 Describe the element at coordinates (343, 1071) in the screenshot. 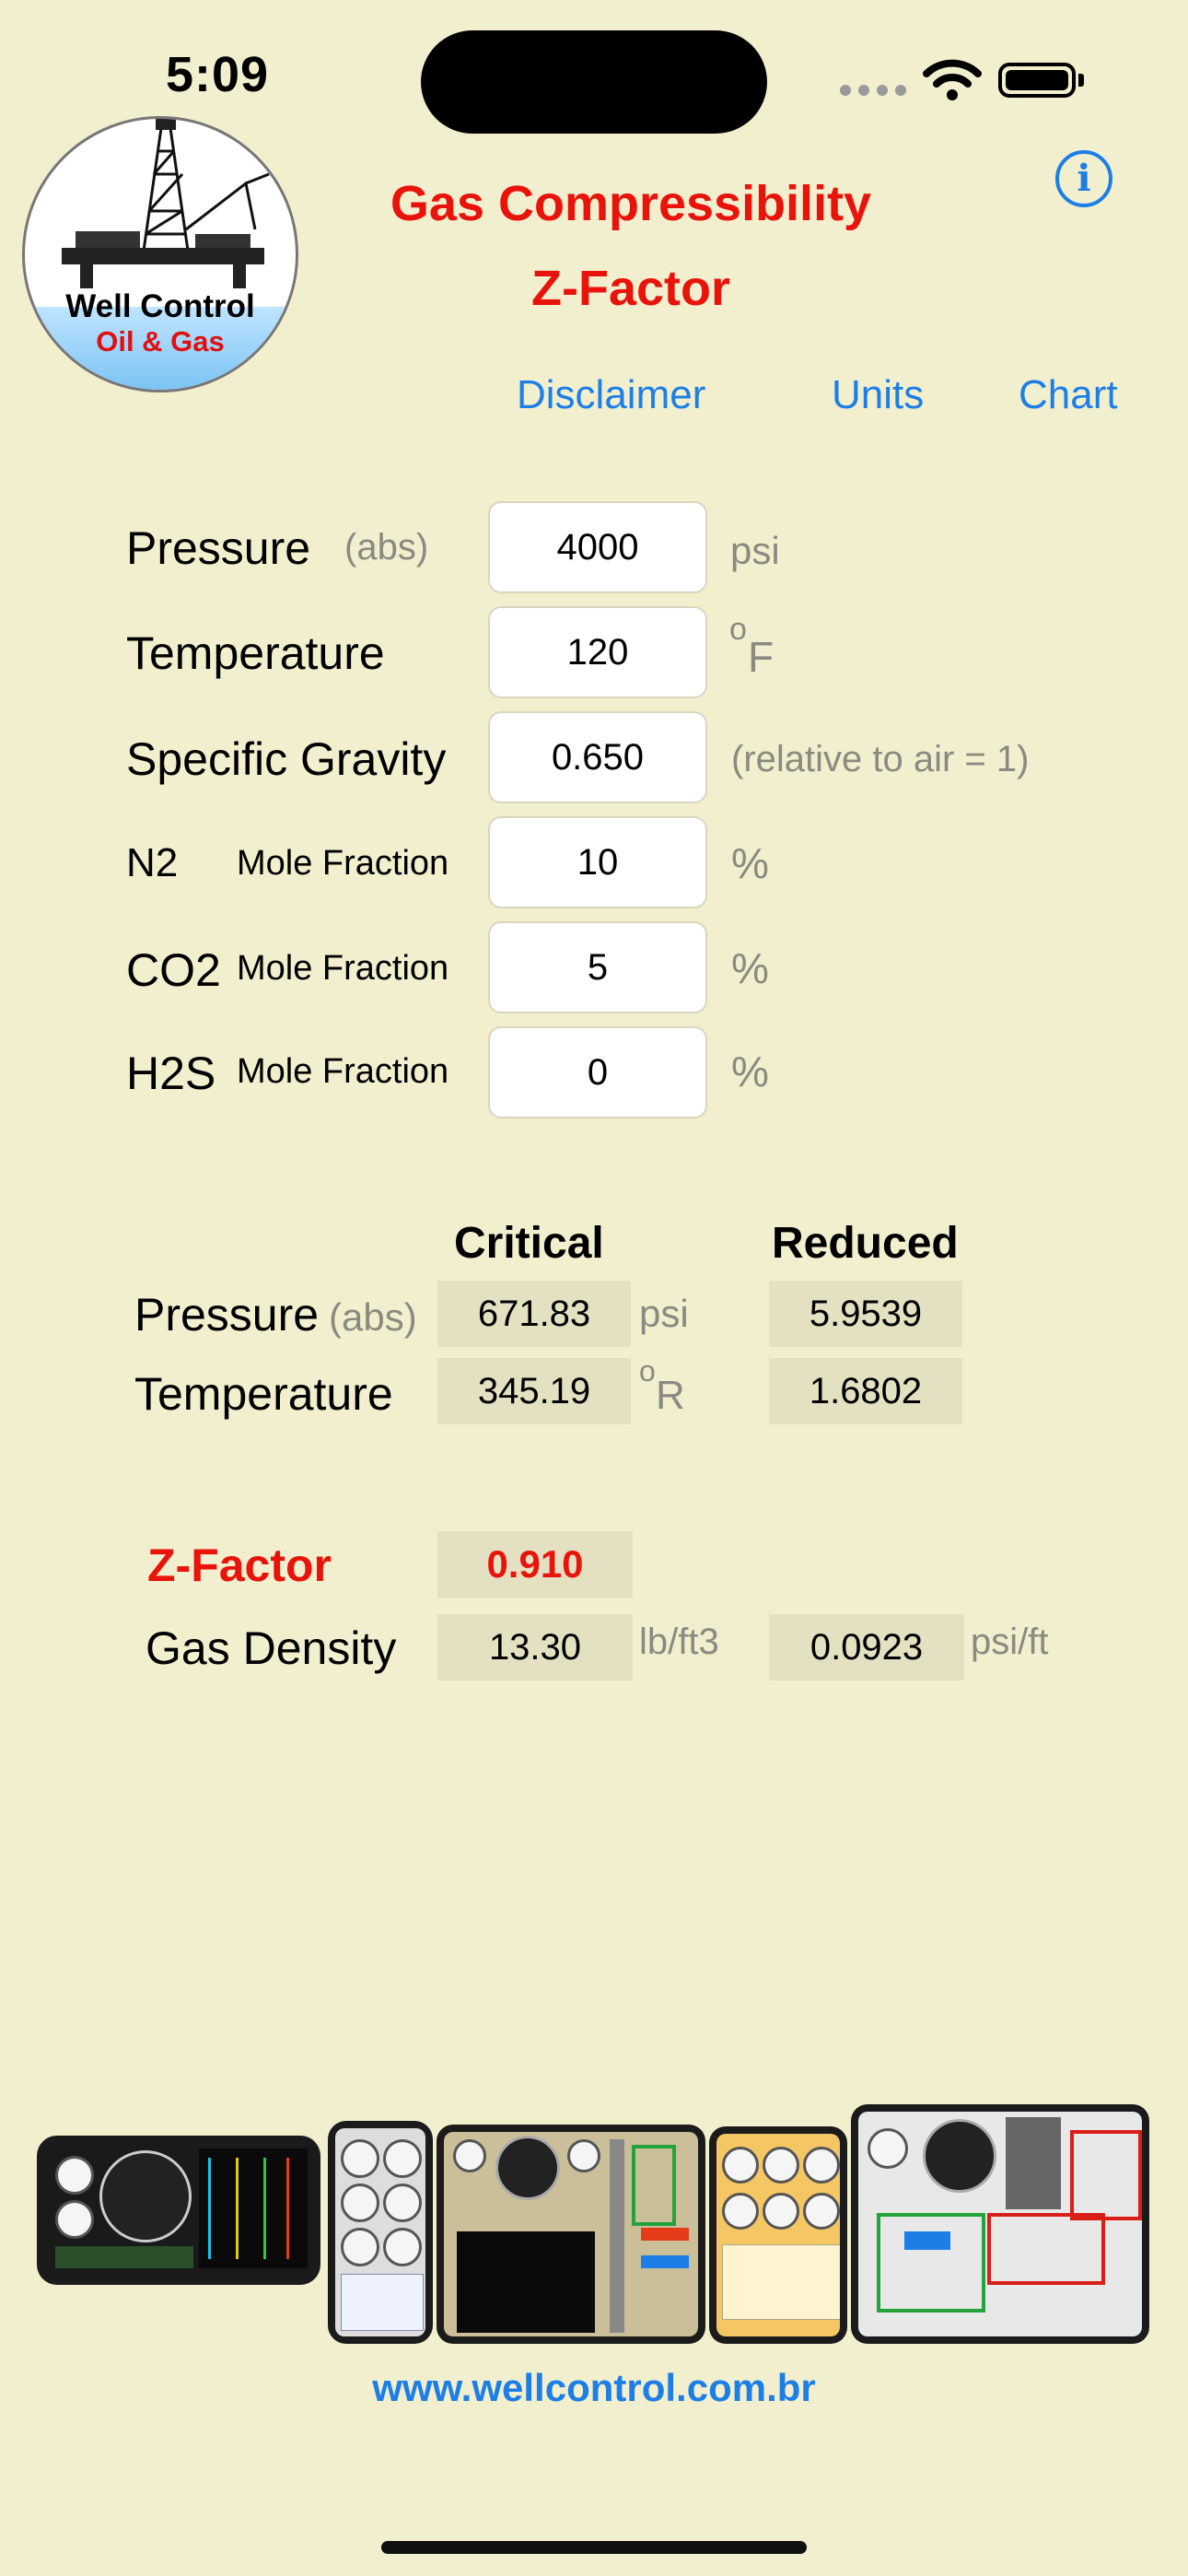

I see `h2s-mole-fraction-label: Mole Fraction` at that location.